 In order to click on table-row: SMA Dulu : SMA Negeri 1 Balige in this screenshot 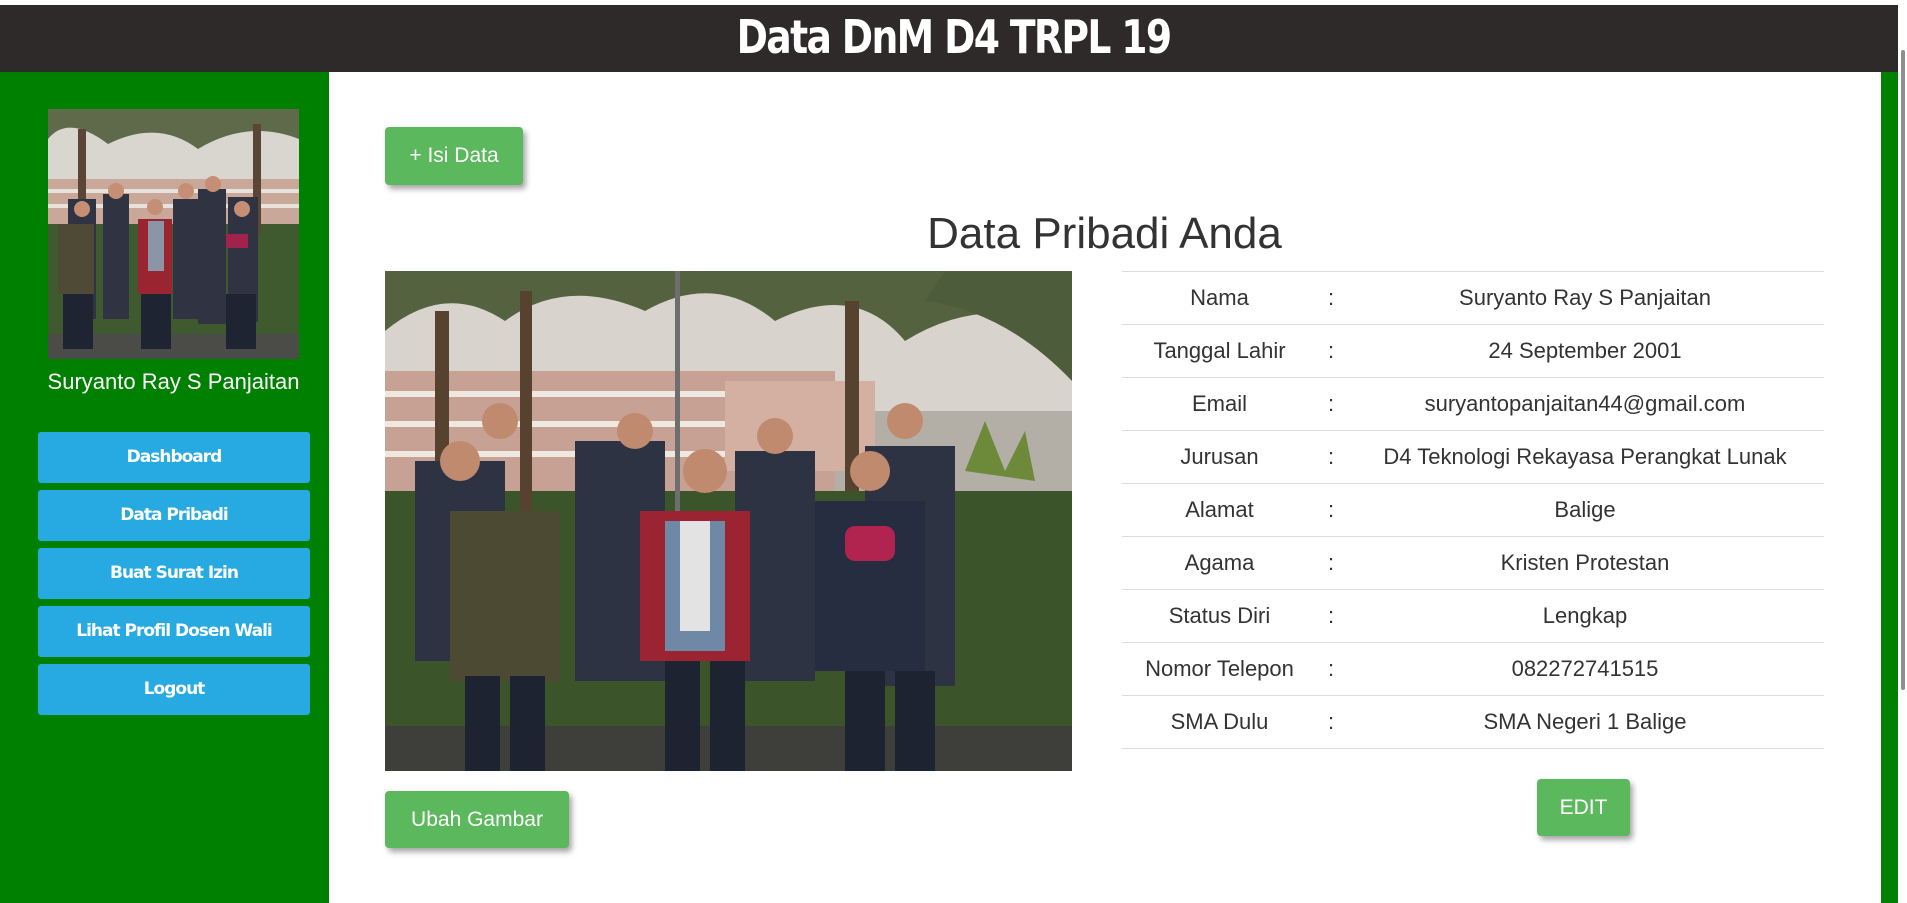, I will do `click(1473, 722)`.